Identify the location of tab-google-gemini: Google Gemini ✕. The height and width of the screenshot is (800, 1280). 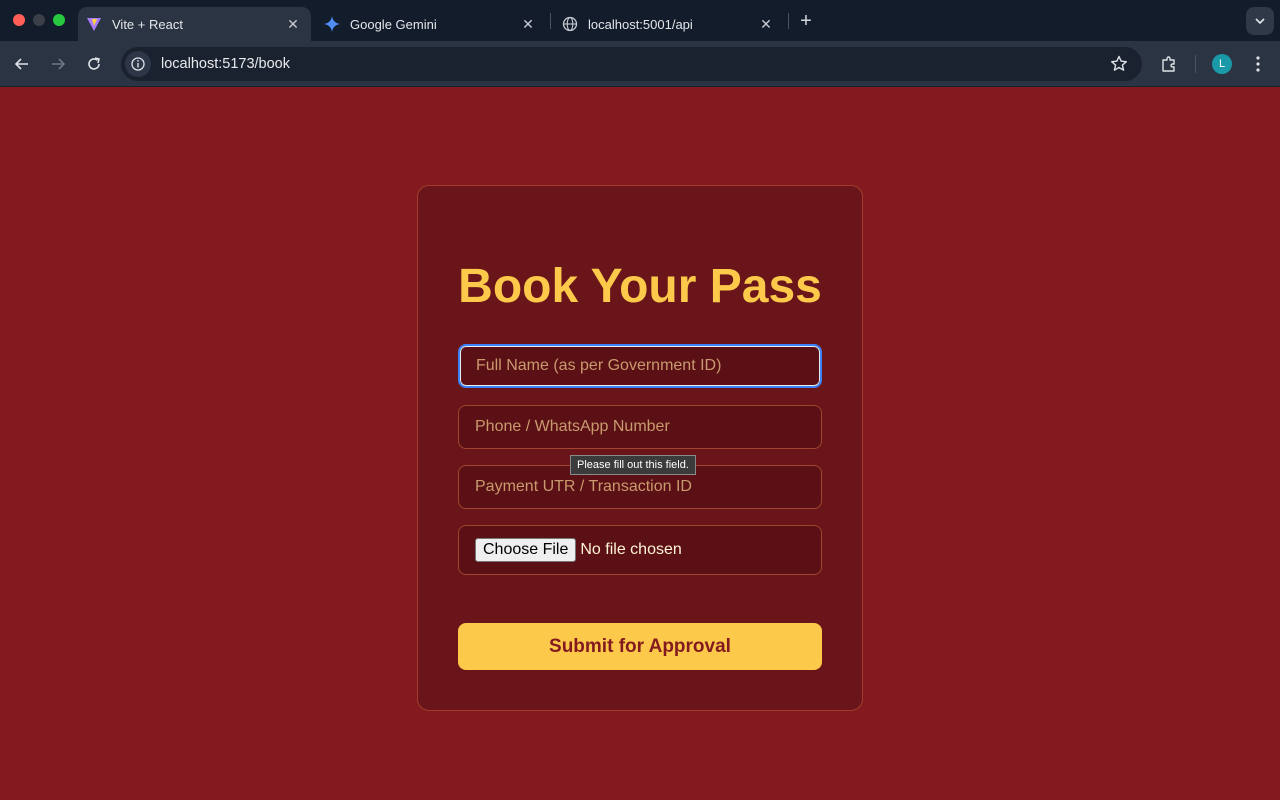
(431, 24).